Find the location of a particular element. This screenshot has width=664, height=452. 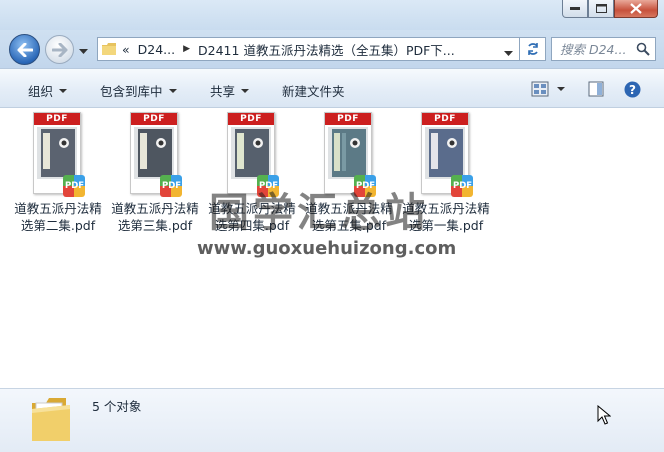

recent-pages-button is located at coordinates (83, 51).